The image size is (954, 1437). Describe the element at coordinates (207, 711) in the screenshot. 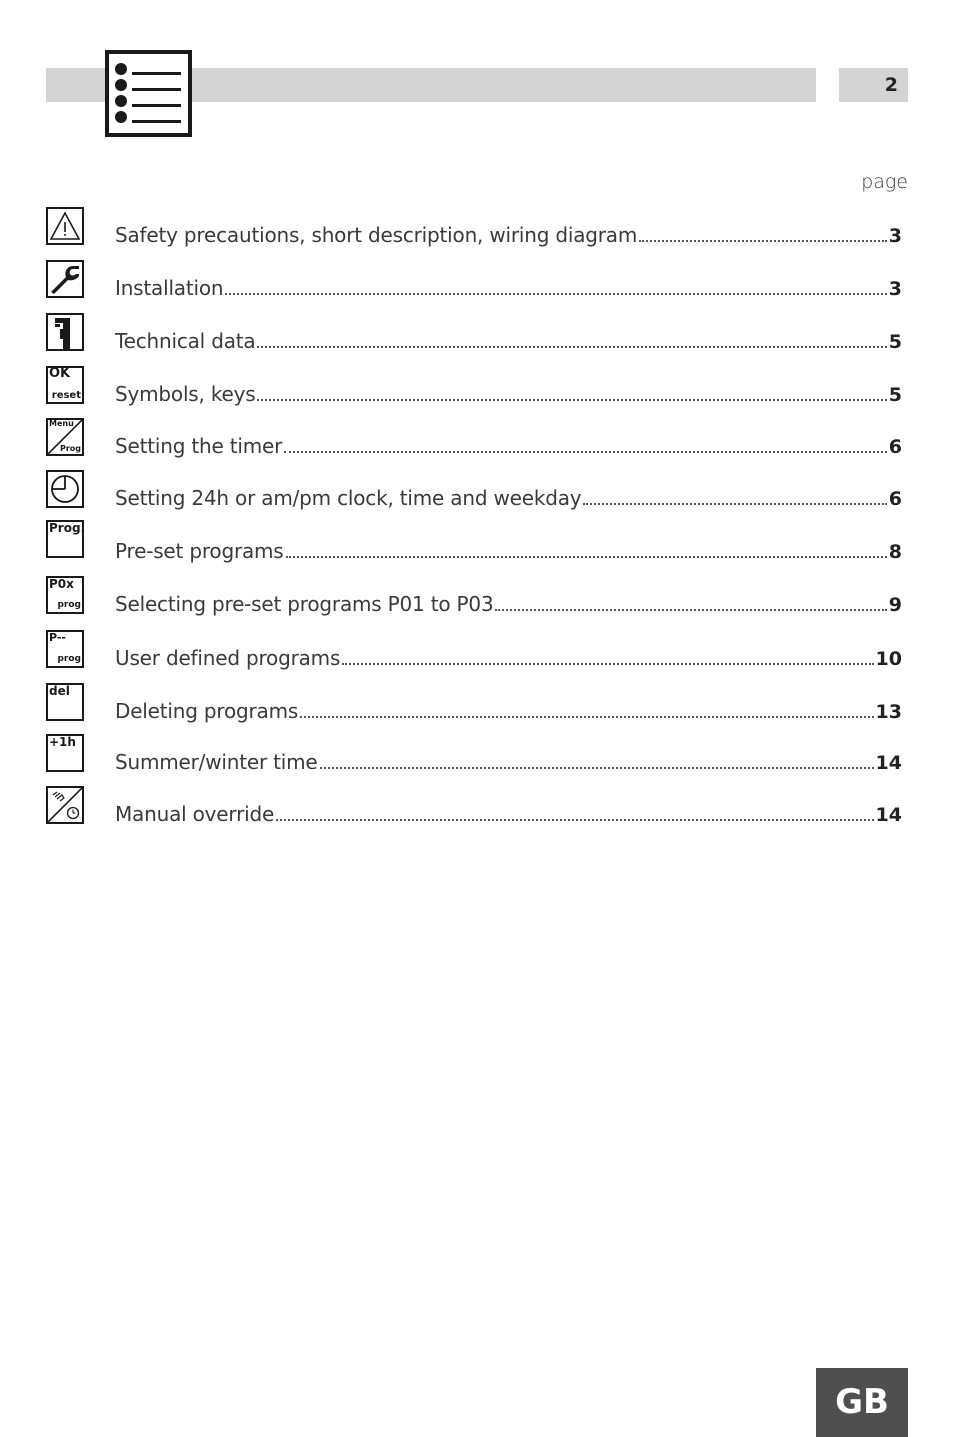

I see `toc-title: Deleting programs` at that location.